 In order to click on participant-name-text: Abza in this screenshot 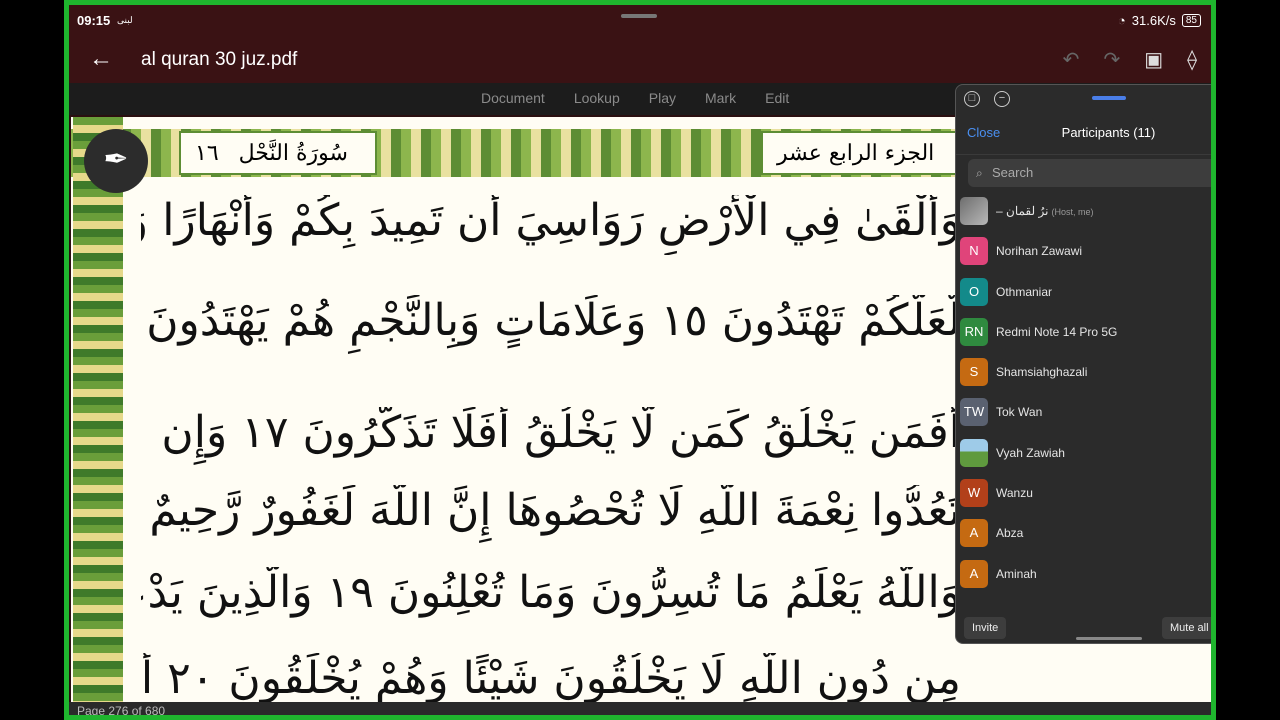, I will do `click(1010, 533)`.